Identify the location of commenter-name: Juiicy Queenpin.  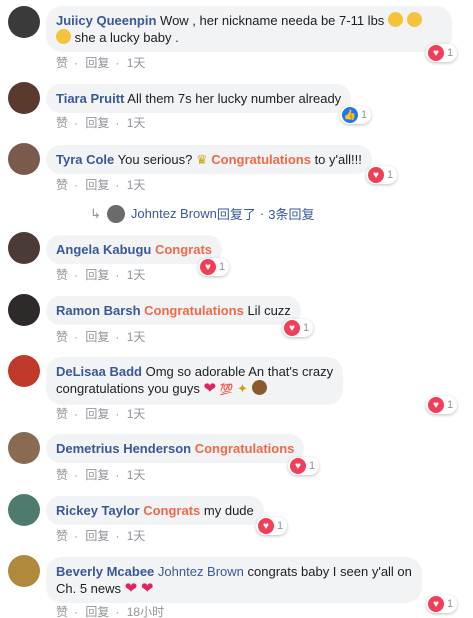
(106, 20).